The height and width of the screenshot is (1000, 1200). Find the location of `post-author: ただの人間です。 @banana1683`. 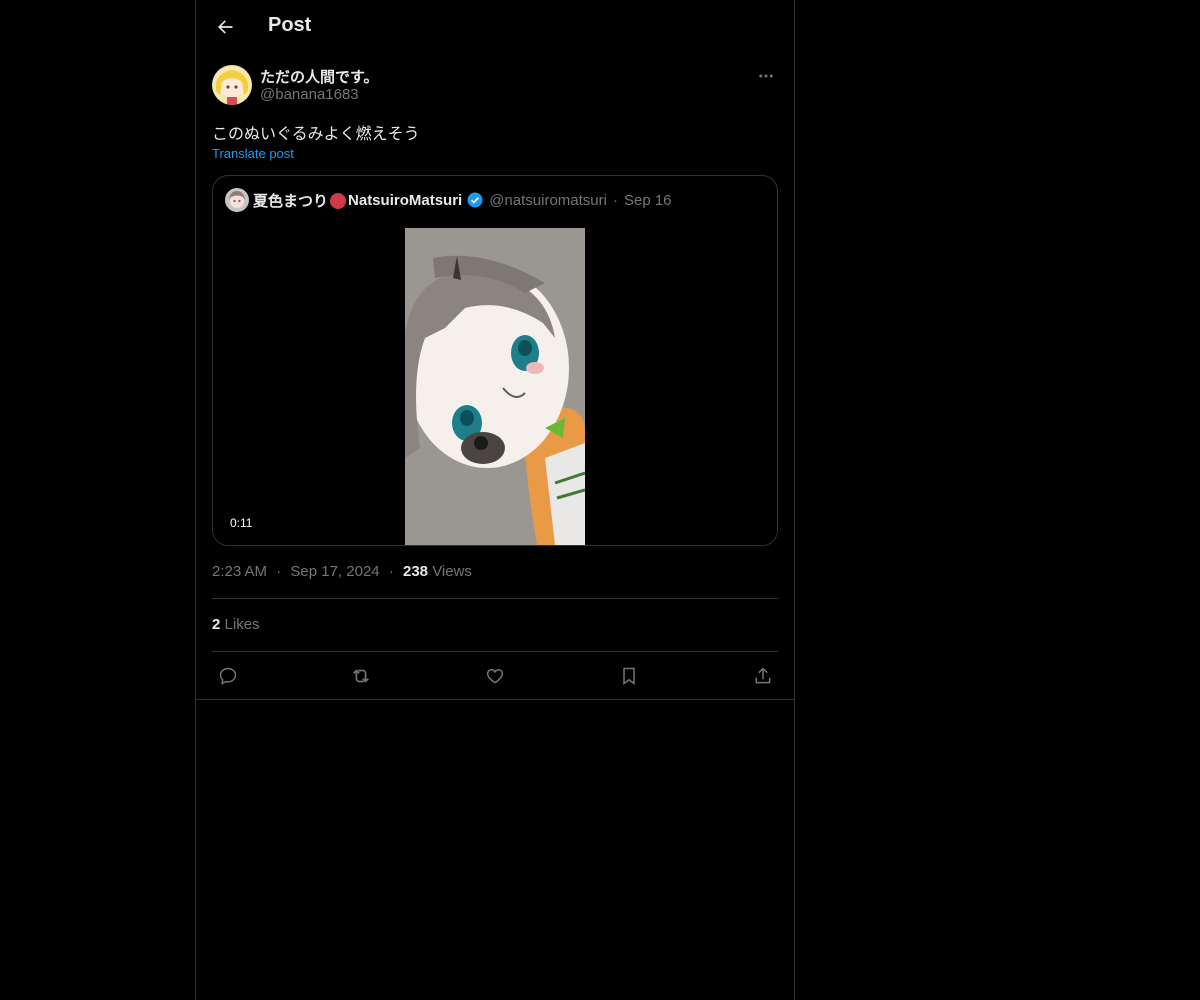

post-author: ただの人間です。 @banana1683 is located at coordinates (495, 86).